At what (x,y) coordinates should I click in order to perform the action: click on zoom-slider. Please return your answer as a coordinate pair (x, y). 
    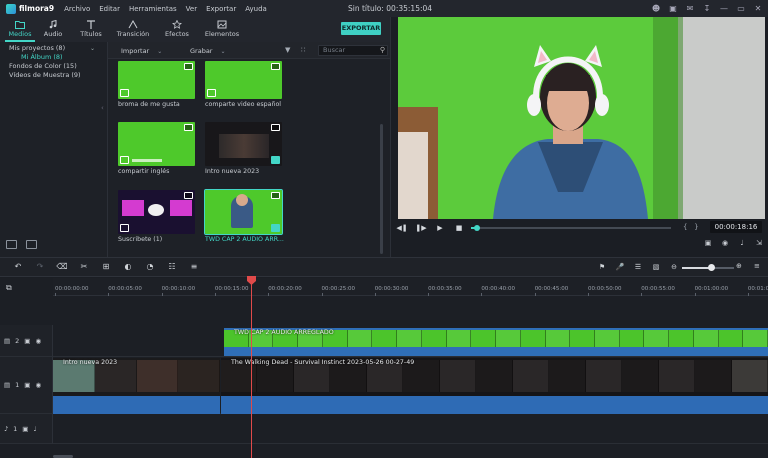
    Looking at the image, I should click on (708, 267).